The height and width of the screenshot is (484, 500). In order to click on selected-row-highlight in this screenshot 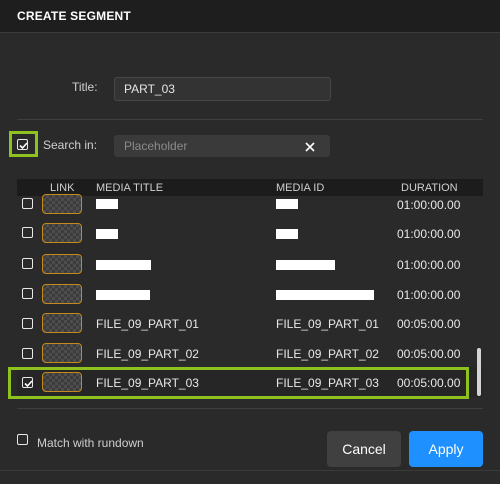, I will do `click(238, 383)`.